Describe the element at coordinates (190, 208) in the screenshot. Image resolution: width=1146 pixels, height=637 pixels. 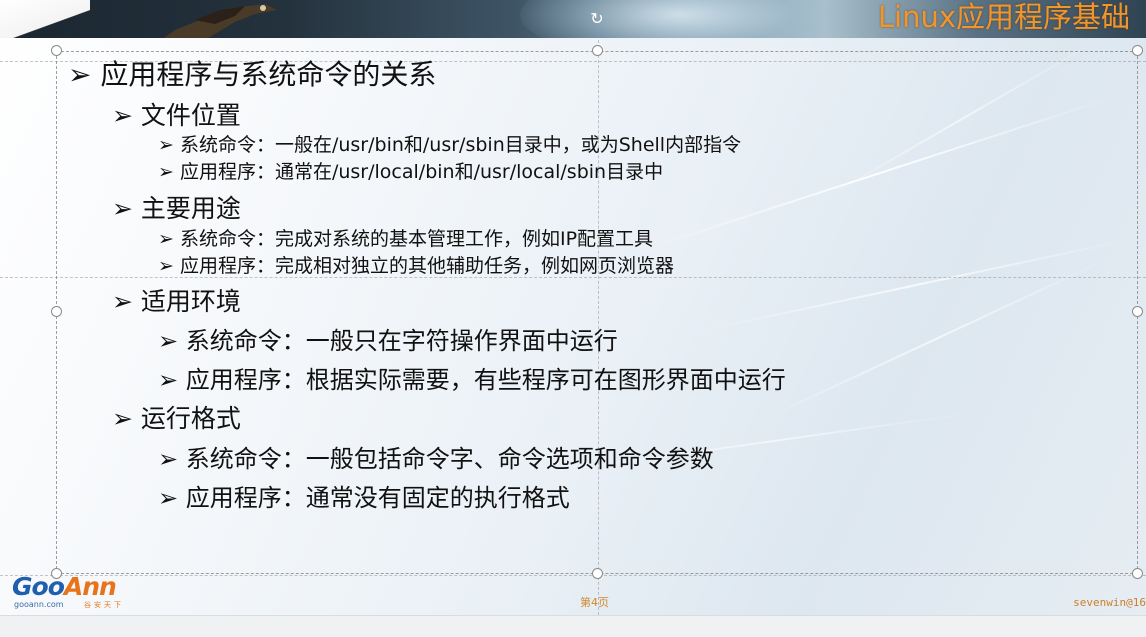
I see `section-label-text: 主要用途` at that location.